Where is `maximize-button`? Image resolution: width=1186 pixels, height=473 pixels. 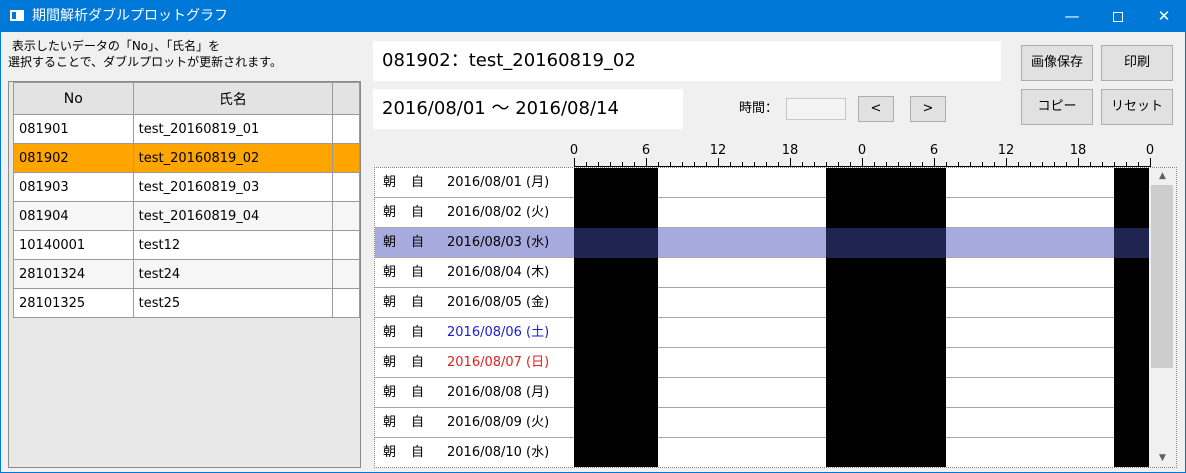
maximize-button is located at coordinates (1118, 16).